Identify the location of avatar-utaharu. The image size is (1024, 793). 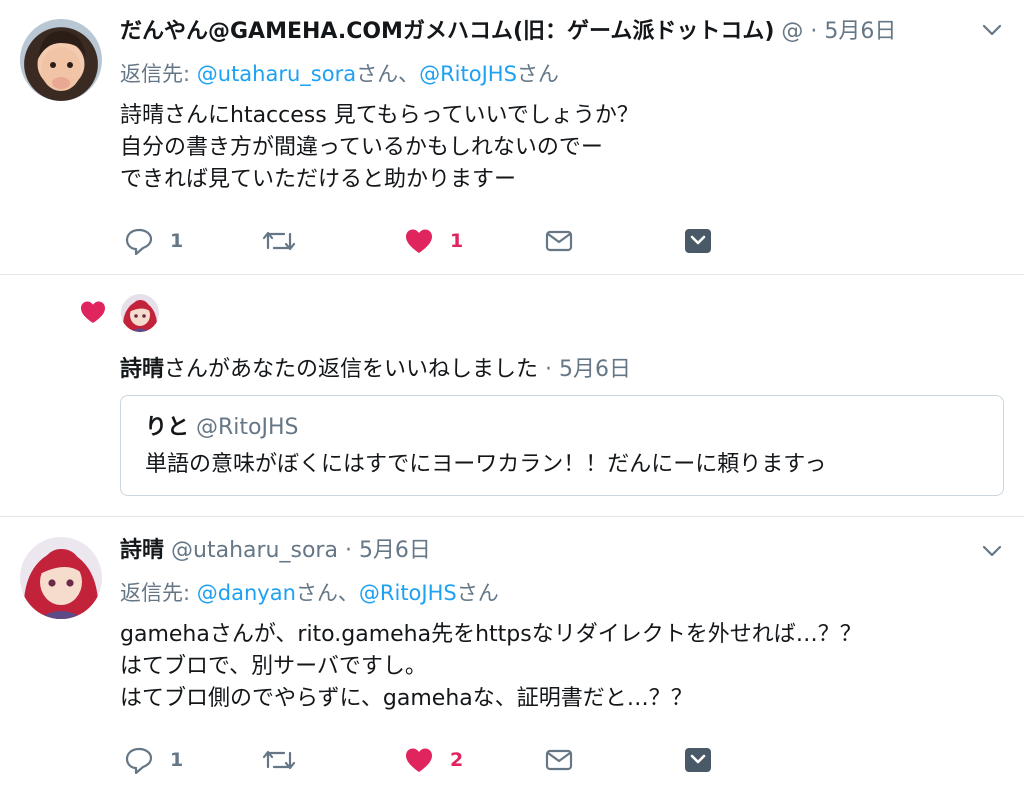
(61, 578).